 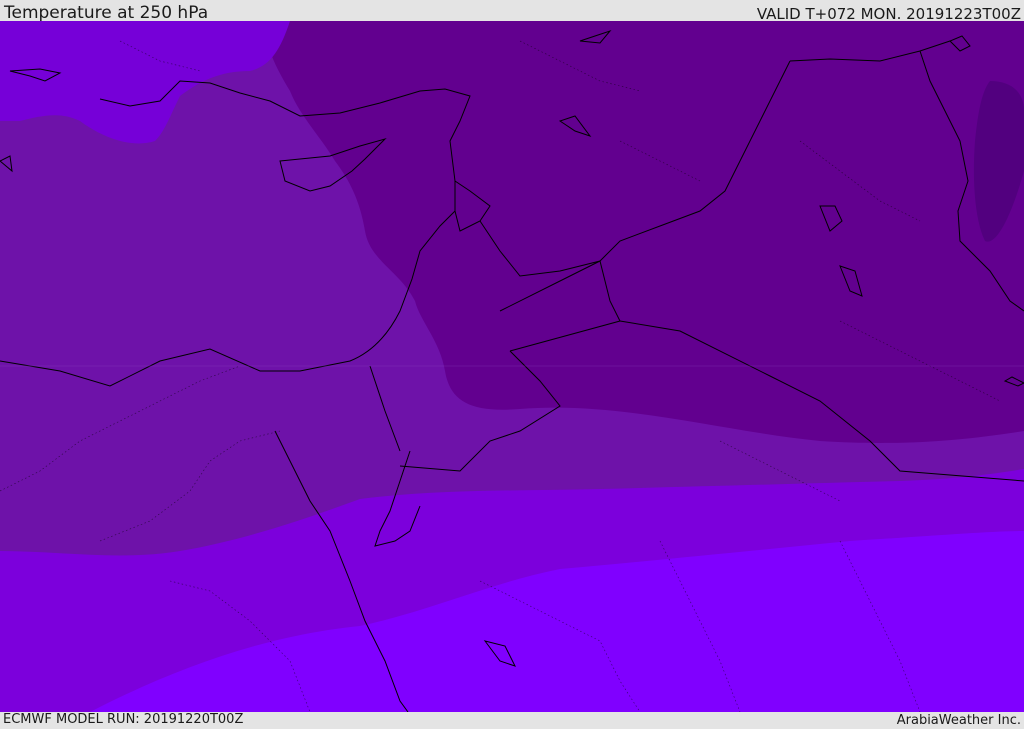 I want to click on credit-label: ArabiaWeather Inc., so click(x=958, y=720).